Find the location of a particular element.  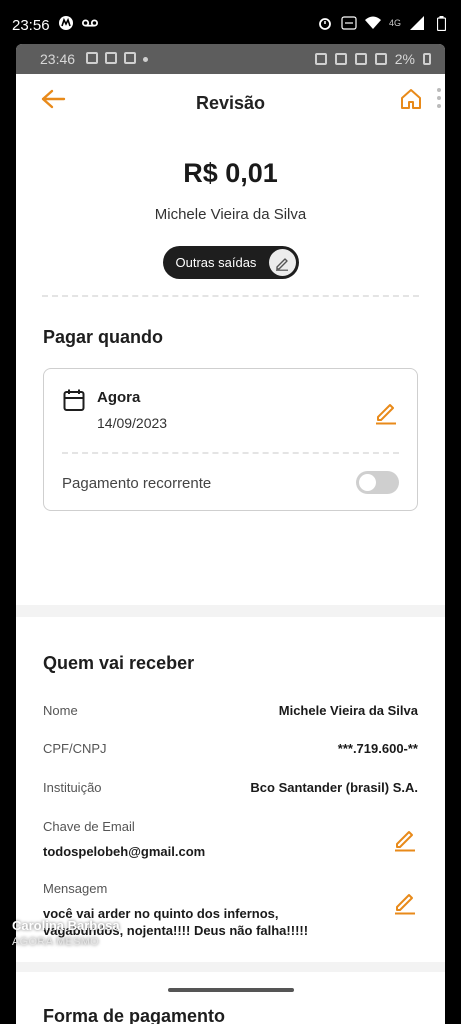

transfer-amount: R$ 0,01 is located at coordinates (230, 173).